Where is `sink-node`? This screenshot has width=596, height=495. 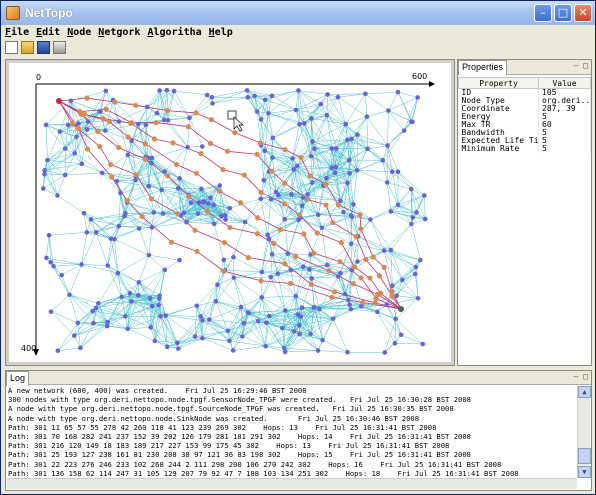
sink-node is located at coordinates (401, 309).